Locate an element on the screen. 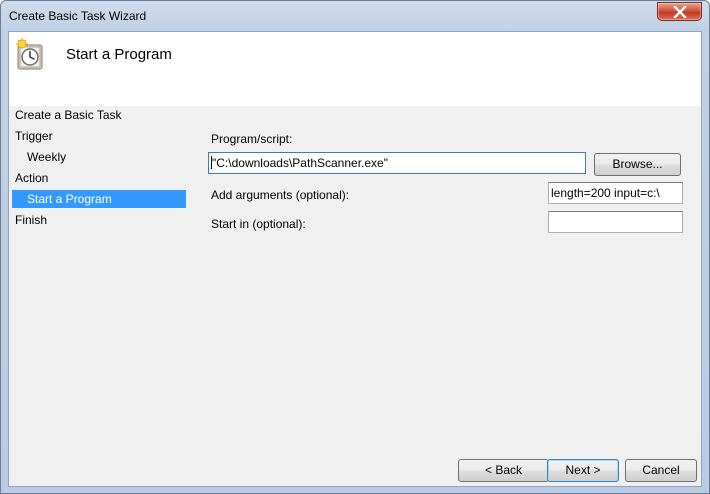 The height and width of the screenshot is (494, 710). step-finish: Finish is located at coordinates (31, 220).